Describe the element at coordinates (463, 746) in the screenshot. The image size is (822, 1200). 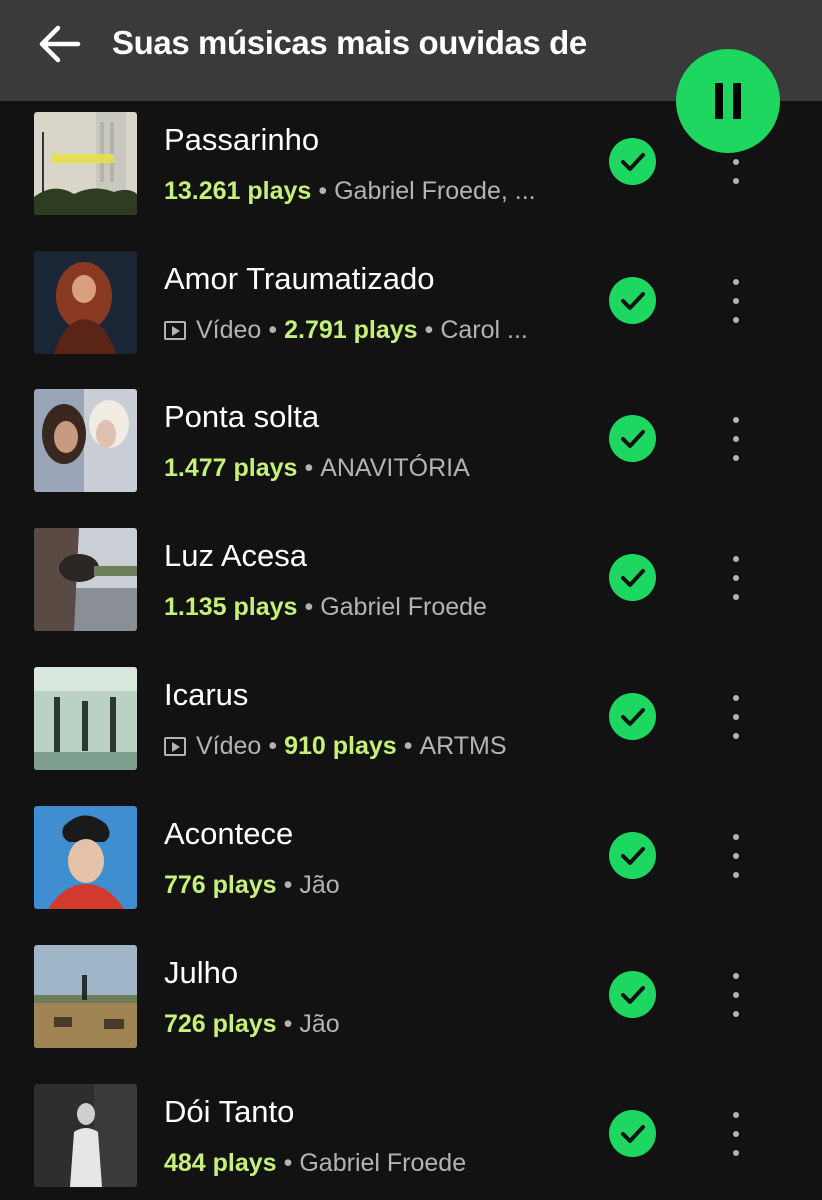
I see `artist-name: ARTMS` at that location.